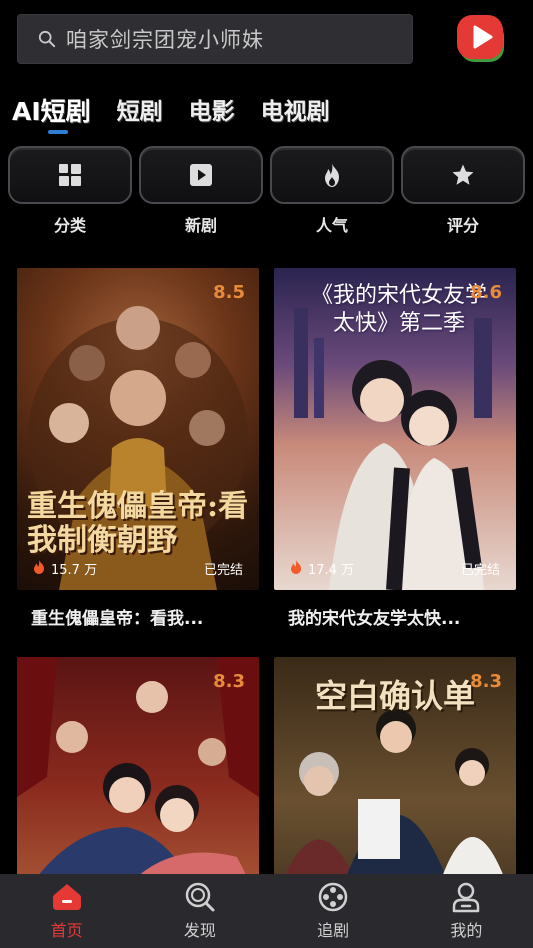 This screenshot has width=533, height=948. I want to click on profile-icon, so click(466, 897).